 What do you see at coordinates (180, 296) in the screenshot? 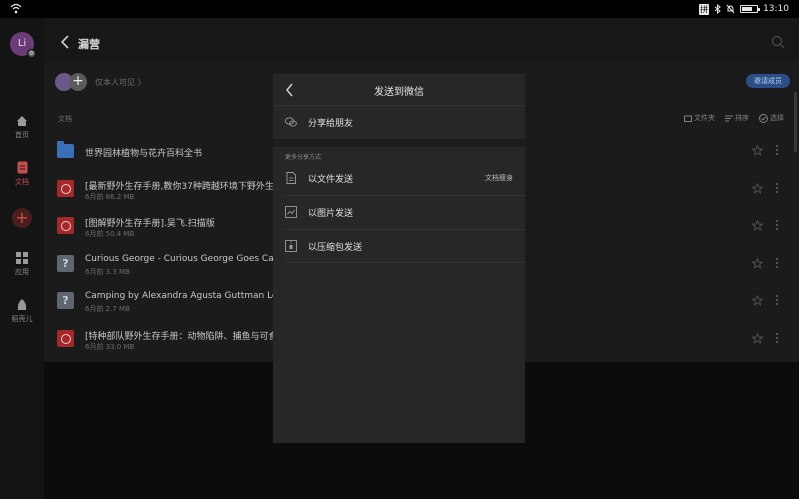
I see `file-name: Camping by Alexandra Agusta Guttman Lock` at bounding box center [180, 296].